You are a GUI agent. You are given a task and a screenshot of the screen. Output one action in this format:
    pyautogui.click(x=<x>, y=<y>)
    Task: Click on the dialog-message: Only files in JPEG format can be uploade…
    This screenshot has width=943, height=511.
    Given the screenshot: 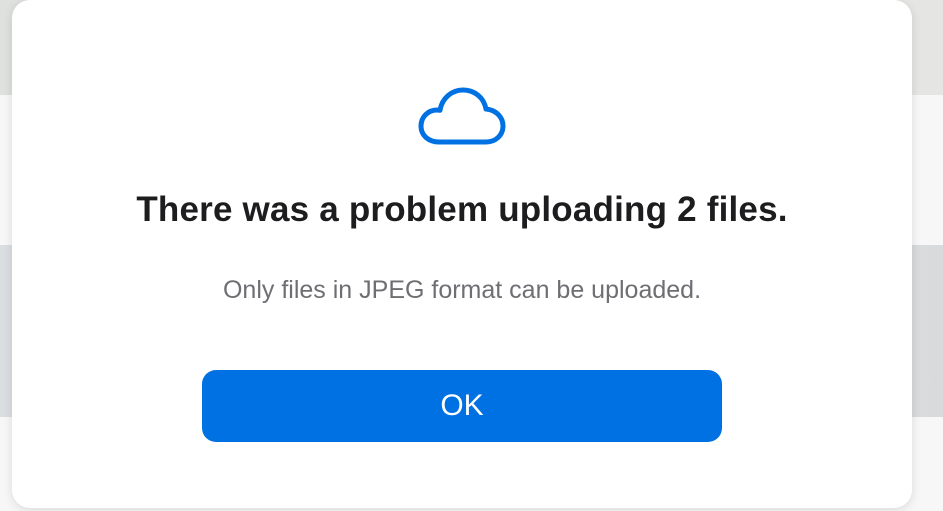 What is the action you would take?
    pyautogui.click(x=462, y=290)
    